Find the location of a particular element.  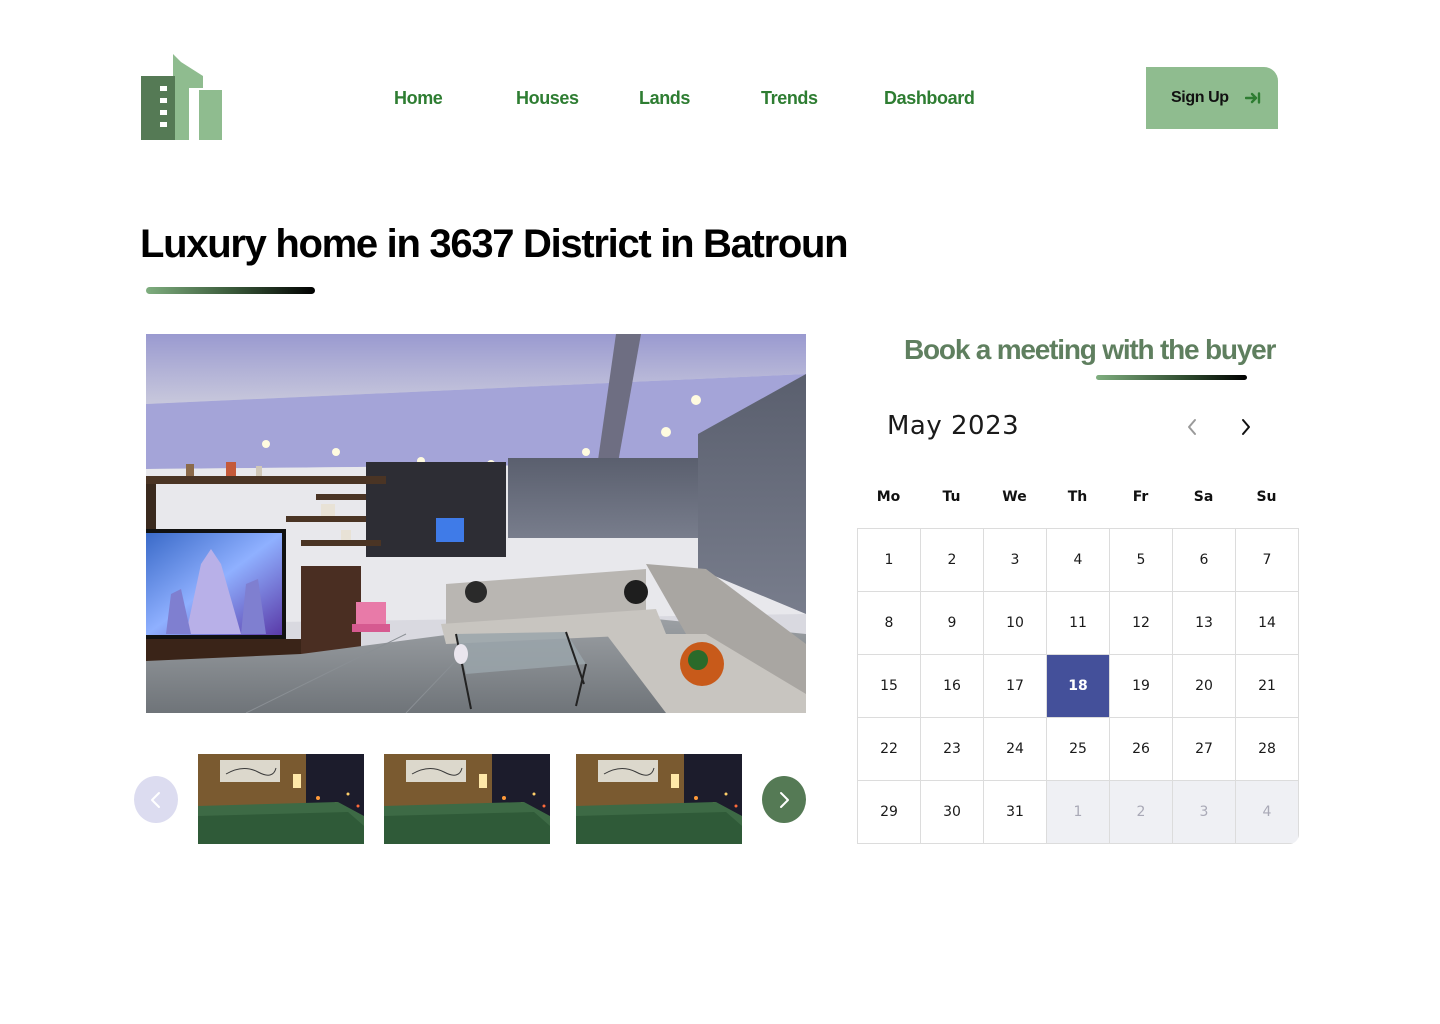

nav-trends-link: Trends is located at coordinates (789, 98).